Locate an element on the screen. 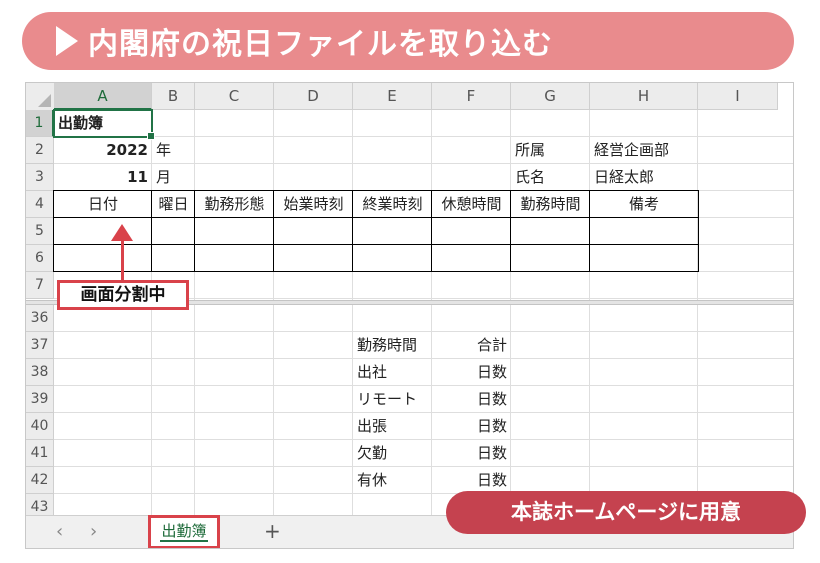 The width and height of the screenshot is (820, 563). row-header-38: 38 is located at coordinates (40, 372).